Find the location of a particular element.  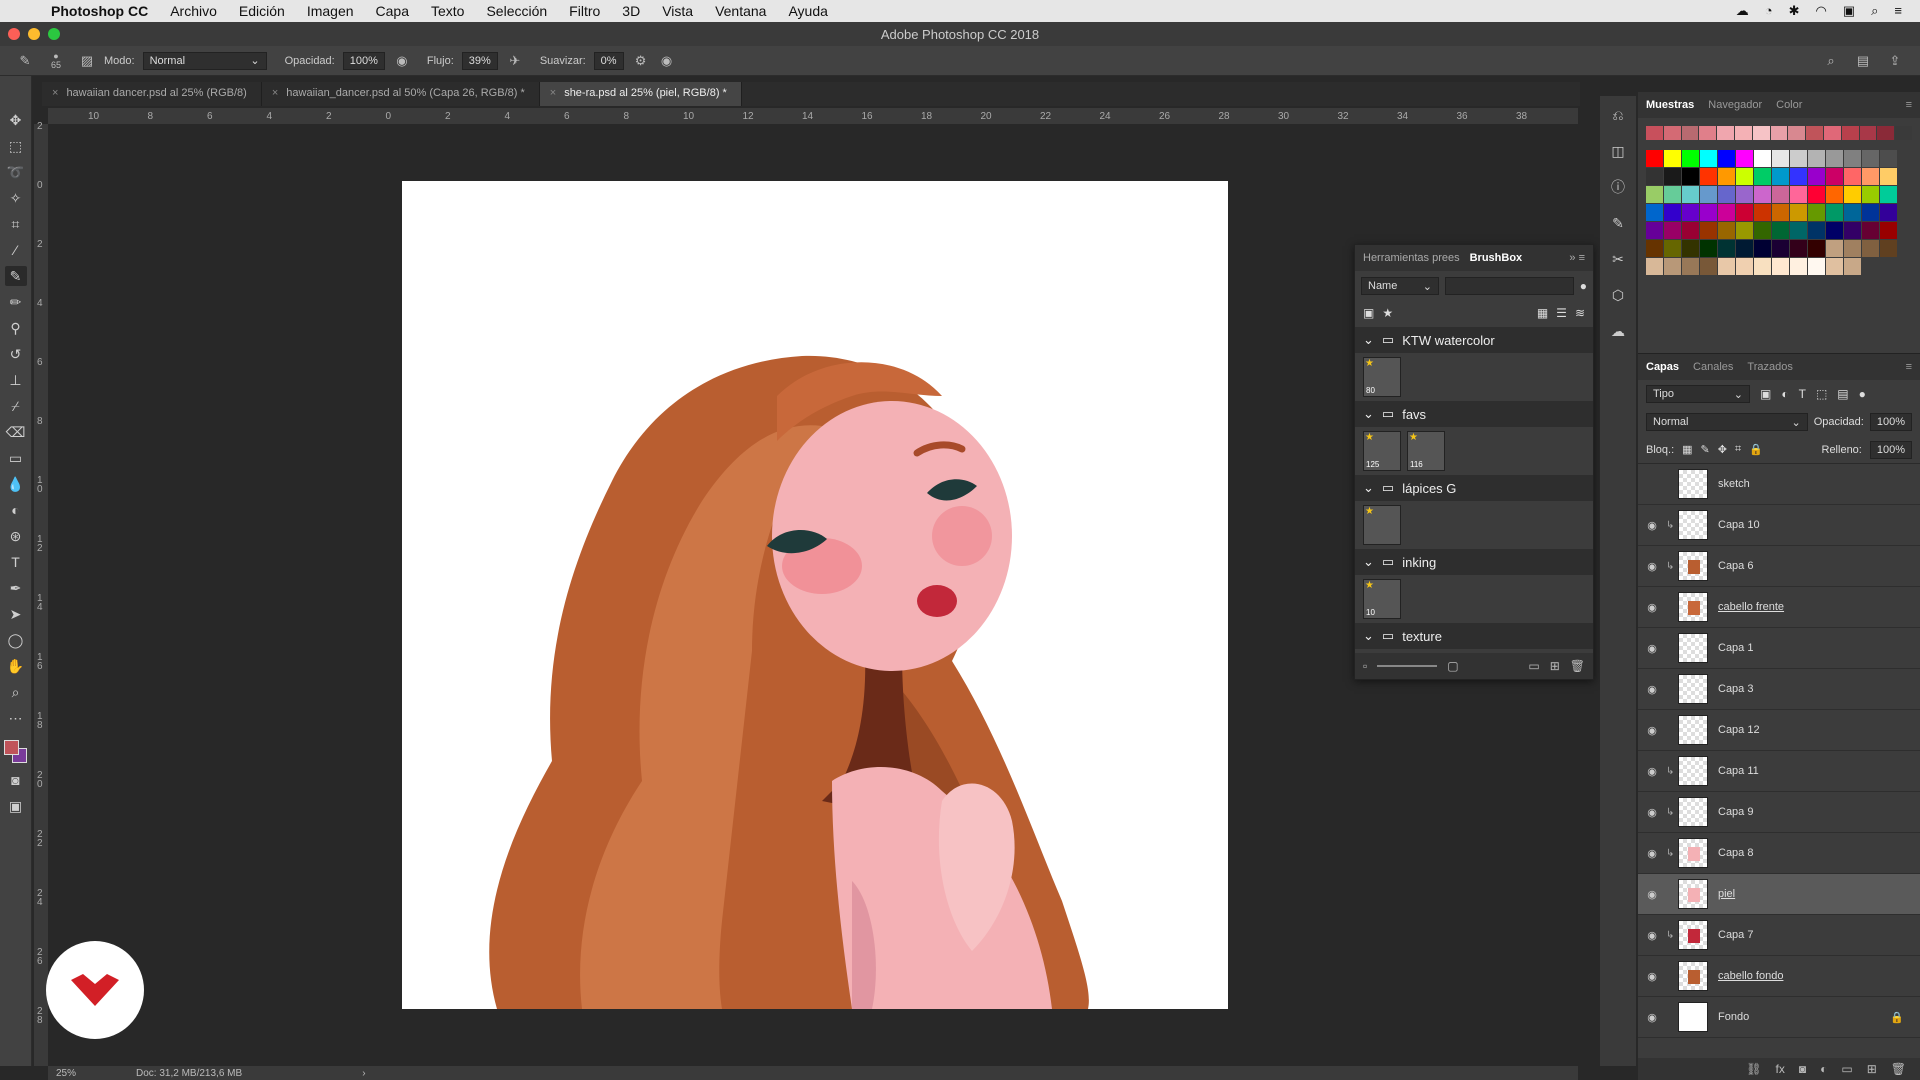

foreground-color-swatch is located at coordinates (11, 747).